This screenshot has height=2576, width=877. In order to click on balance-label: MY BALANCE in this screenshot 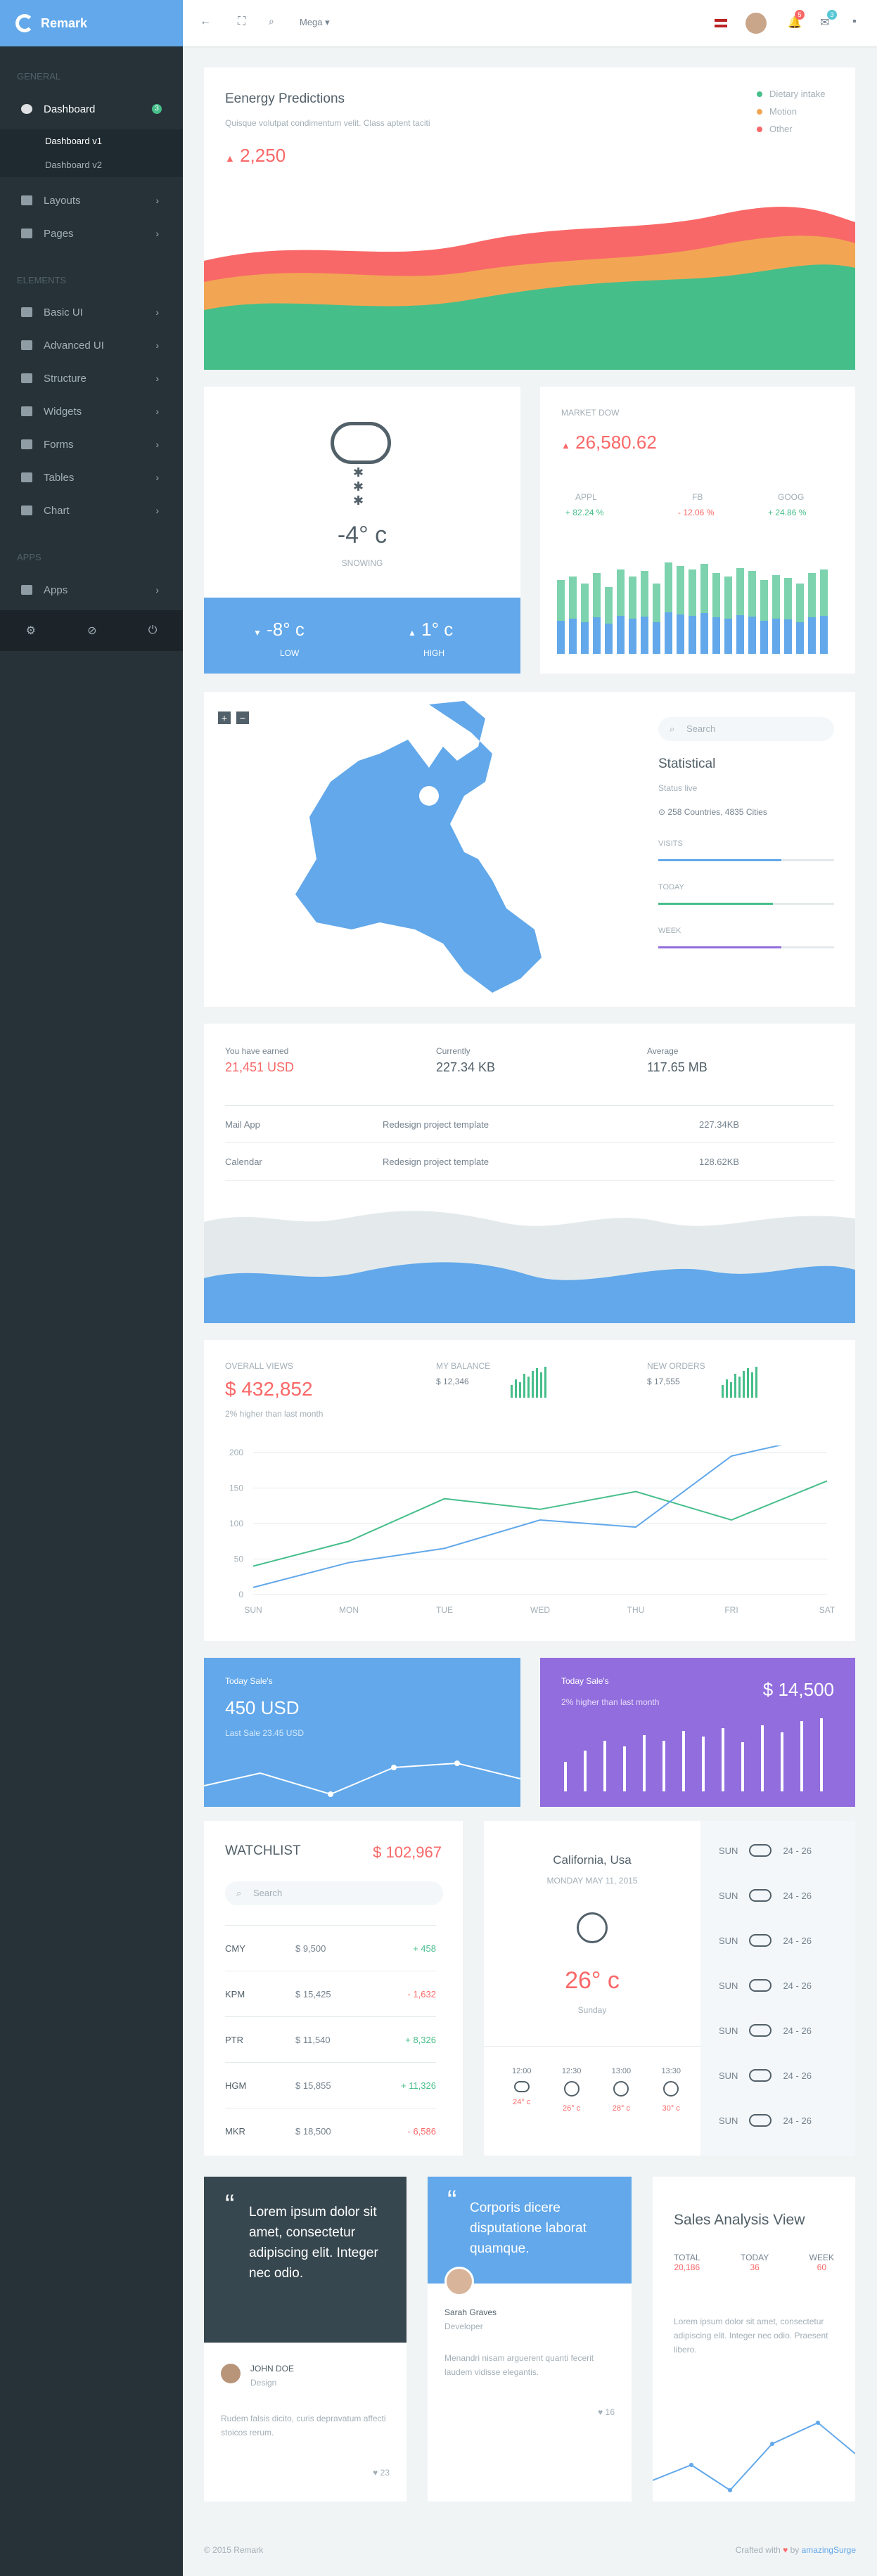, I will do `click(464, 1366)`.